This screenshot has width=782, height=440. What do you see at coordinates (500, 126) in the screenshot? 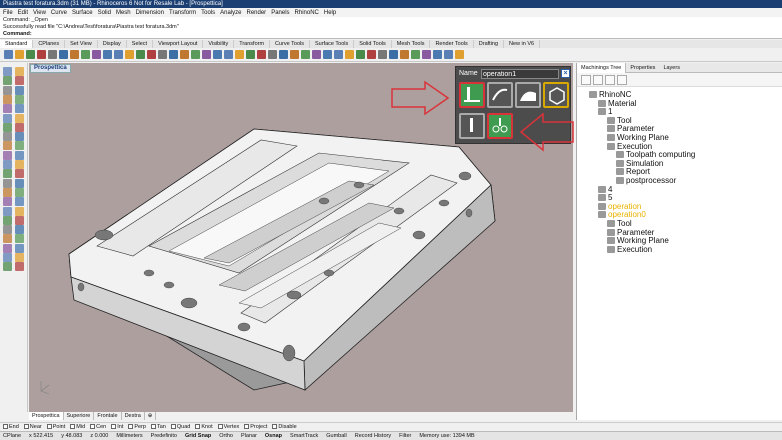
I see `drill-pattern-button` at bounding box center [500, 126].